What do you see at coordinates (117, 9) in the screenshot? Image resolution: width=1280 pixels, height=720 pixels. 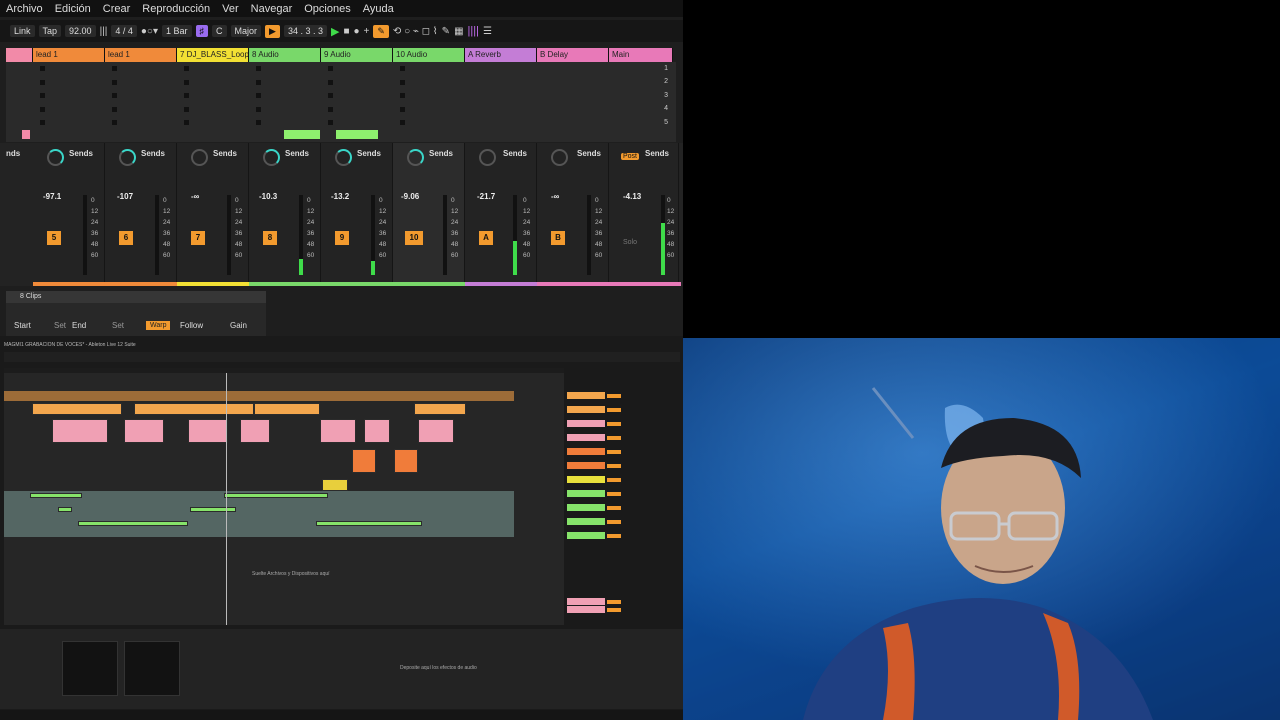 I see `menu-crear: Crear` at bounding box center [117, 9].